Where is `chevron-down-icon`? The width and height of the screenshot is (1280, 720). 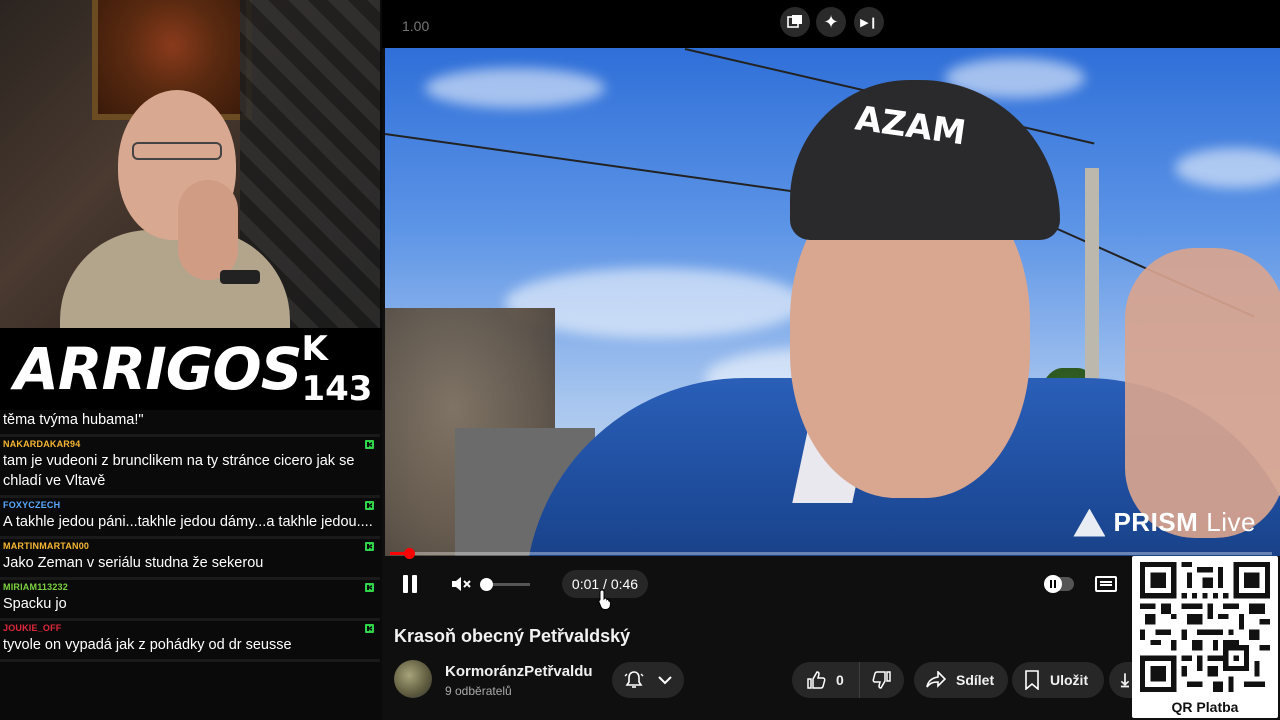 chevron-down-icon is located at coordinates (665, 680).